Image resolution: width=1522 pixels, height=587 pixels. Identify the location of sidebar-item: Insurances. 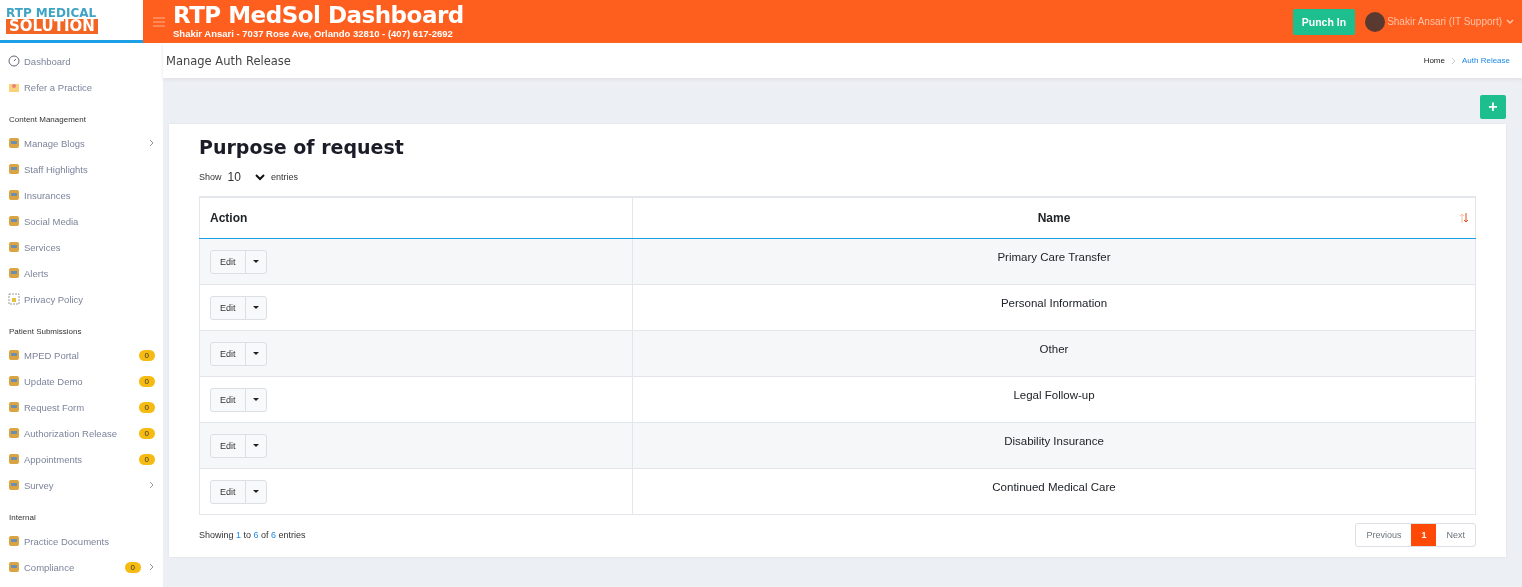
(81, 195).